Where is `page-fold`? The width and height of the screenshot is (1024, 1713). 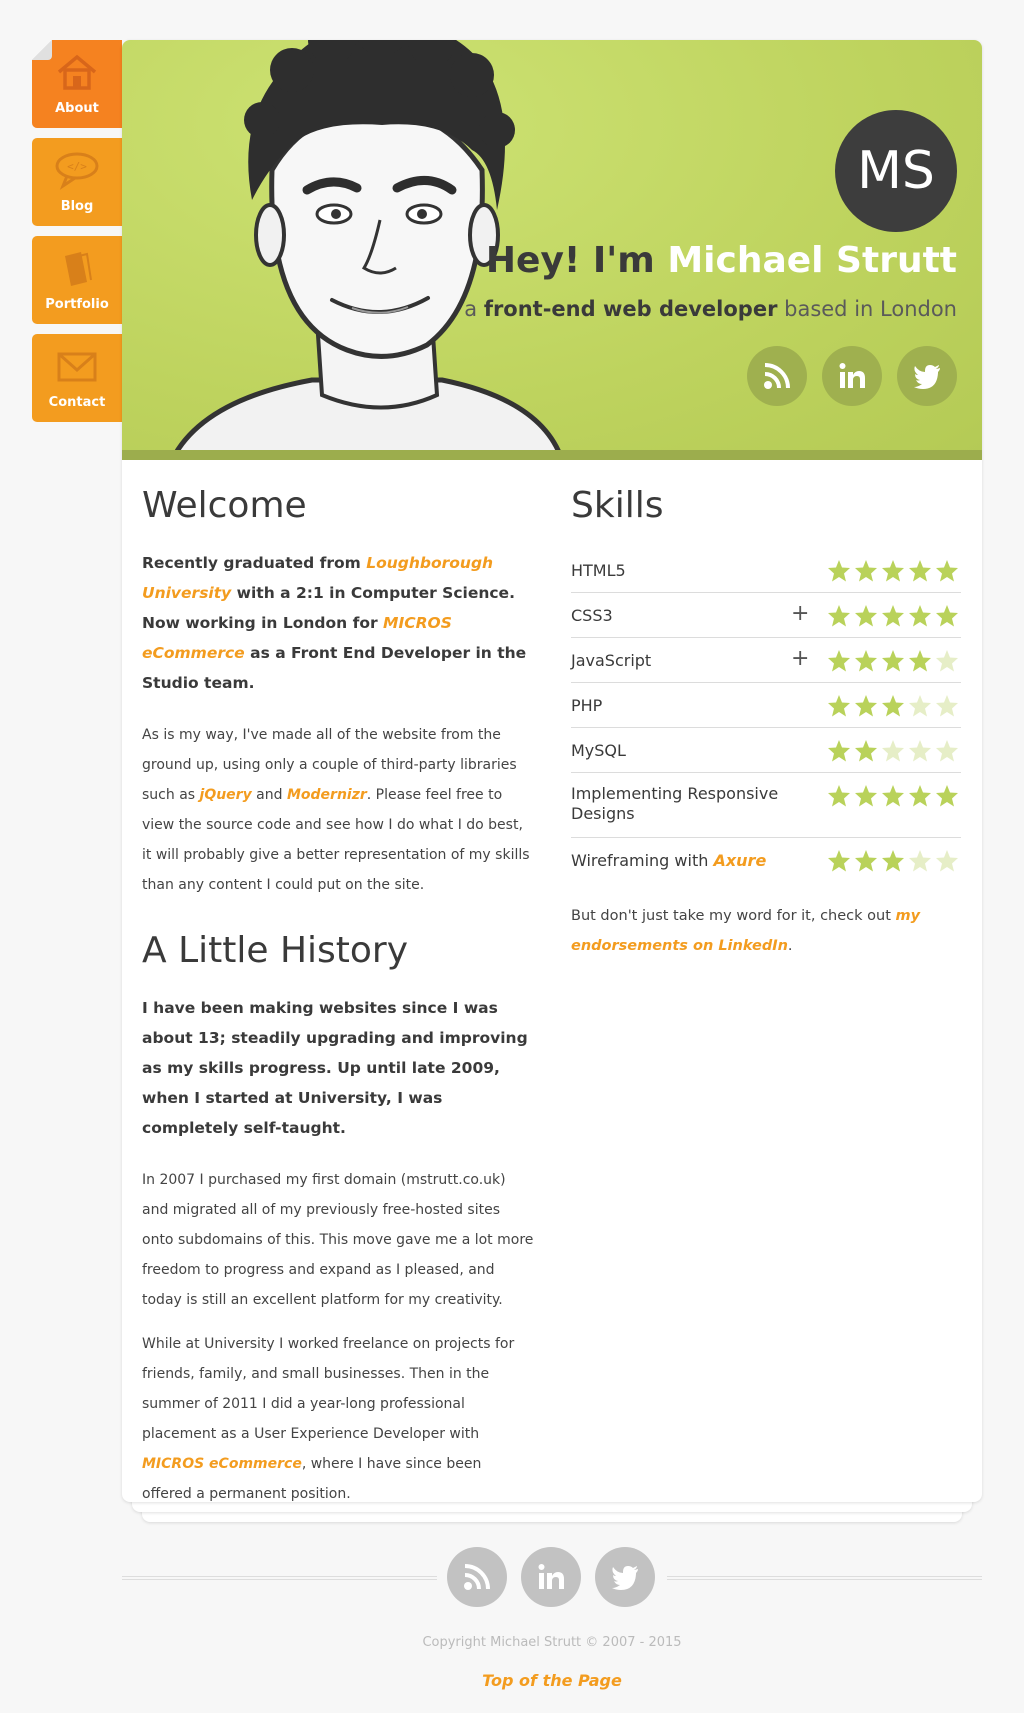 page-fold is located at coordinates (42, 50).